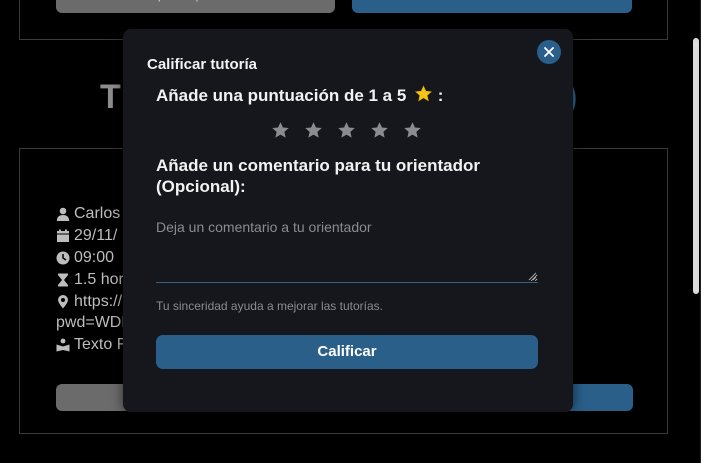 The width and height of the screenshot is (701, 463). What do you see at coordinates (202, 64) in the screenshot?
I see `modal-title: Calificar tutoría` at bounding box center [202, 64].